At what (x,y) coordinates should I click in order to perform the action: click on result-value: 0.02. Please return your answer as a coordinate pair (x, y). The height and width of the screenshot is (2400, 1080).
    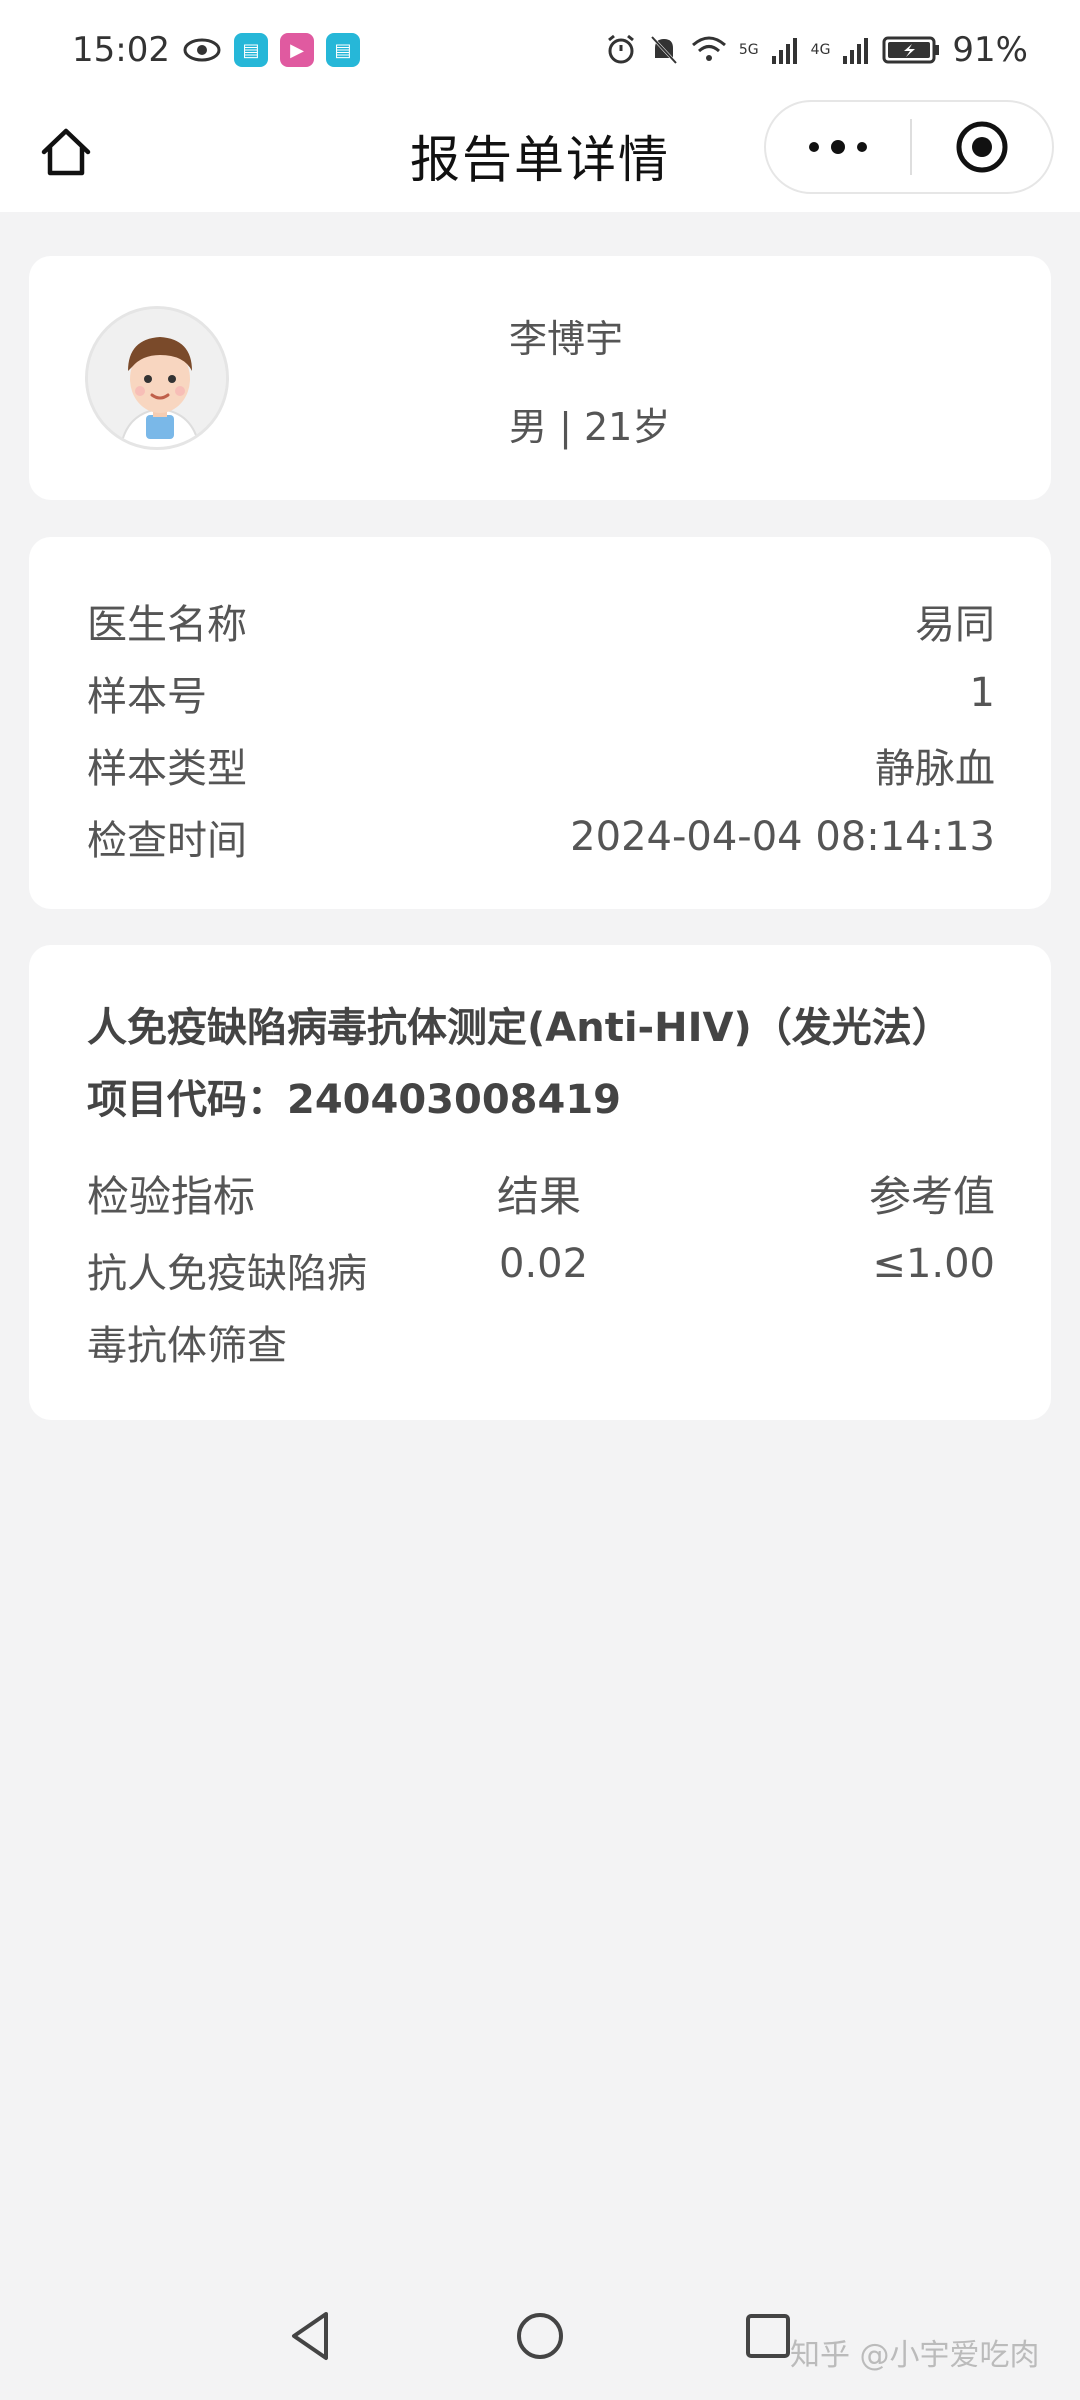
    Looking at the image, I should click on (544, 1264).